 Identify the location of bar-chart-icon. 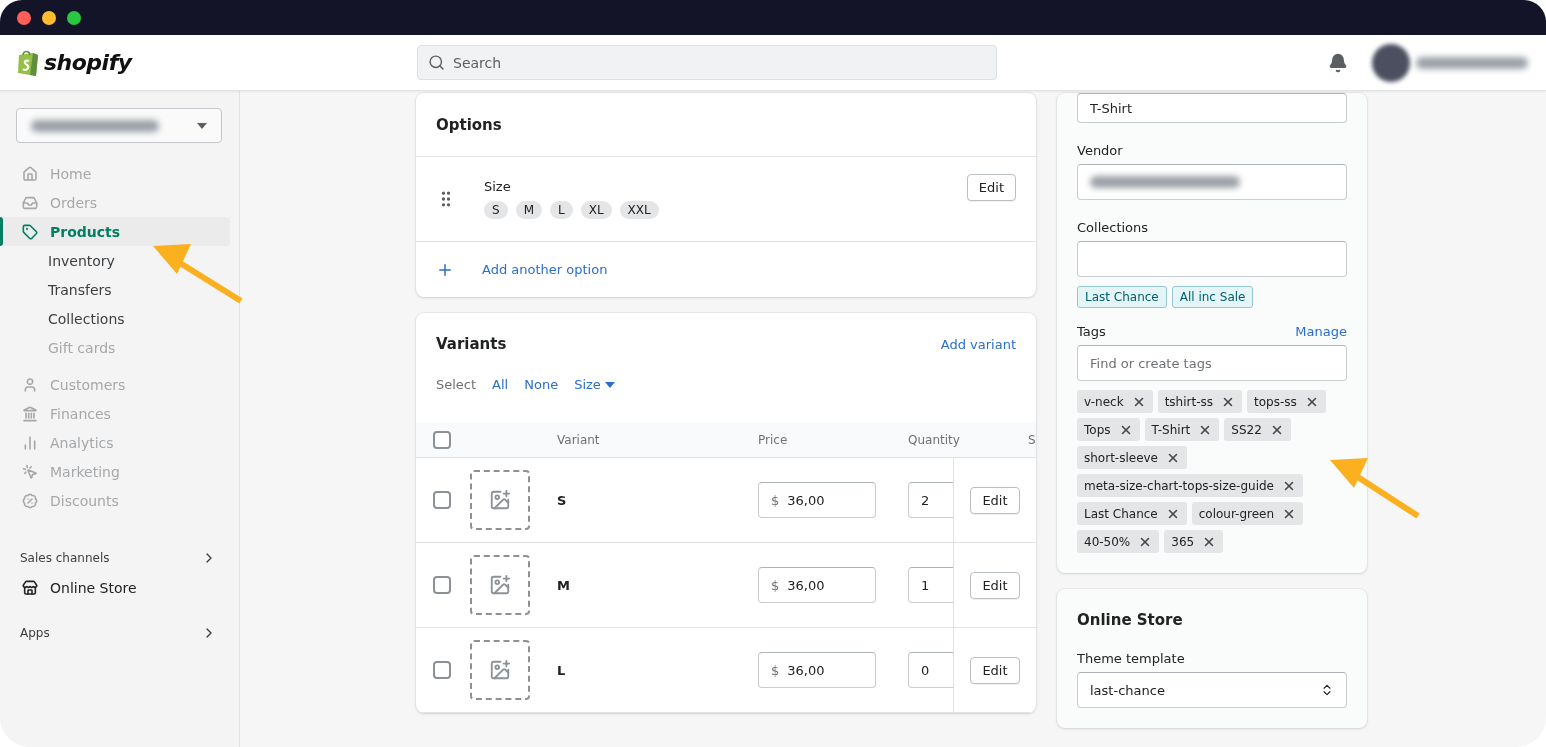
(30, 442).